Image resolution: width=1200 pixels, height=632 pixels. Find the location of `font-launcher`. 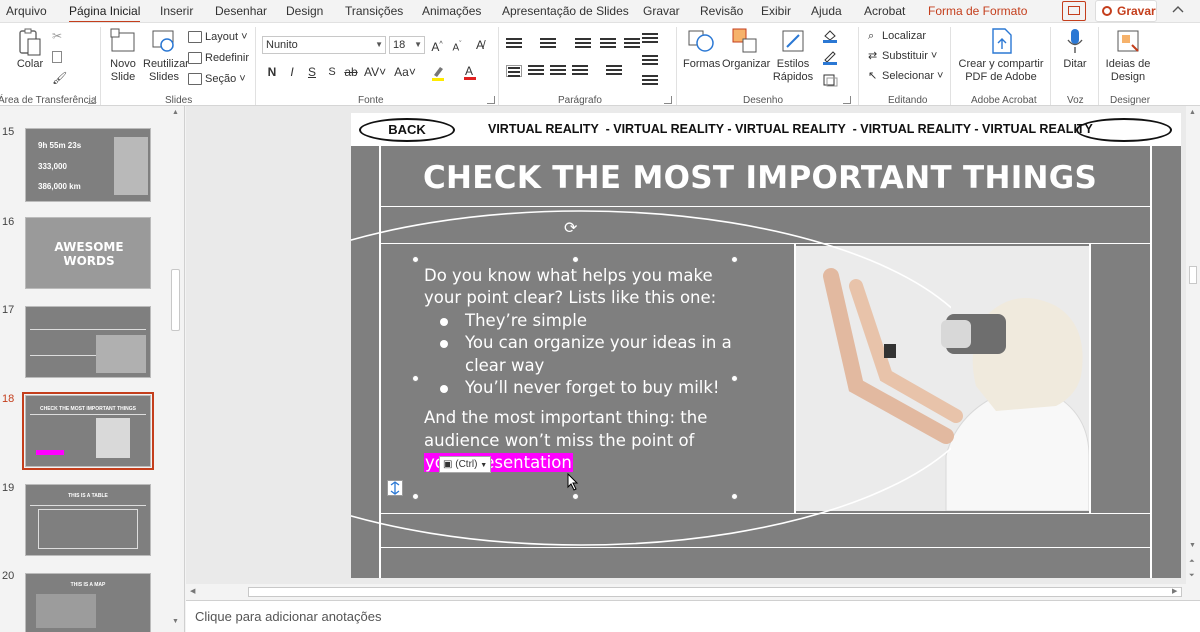

font-launcher is located at coordinates (491, 100).